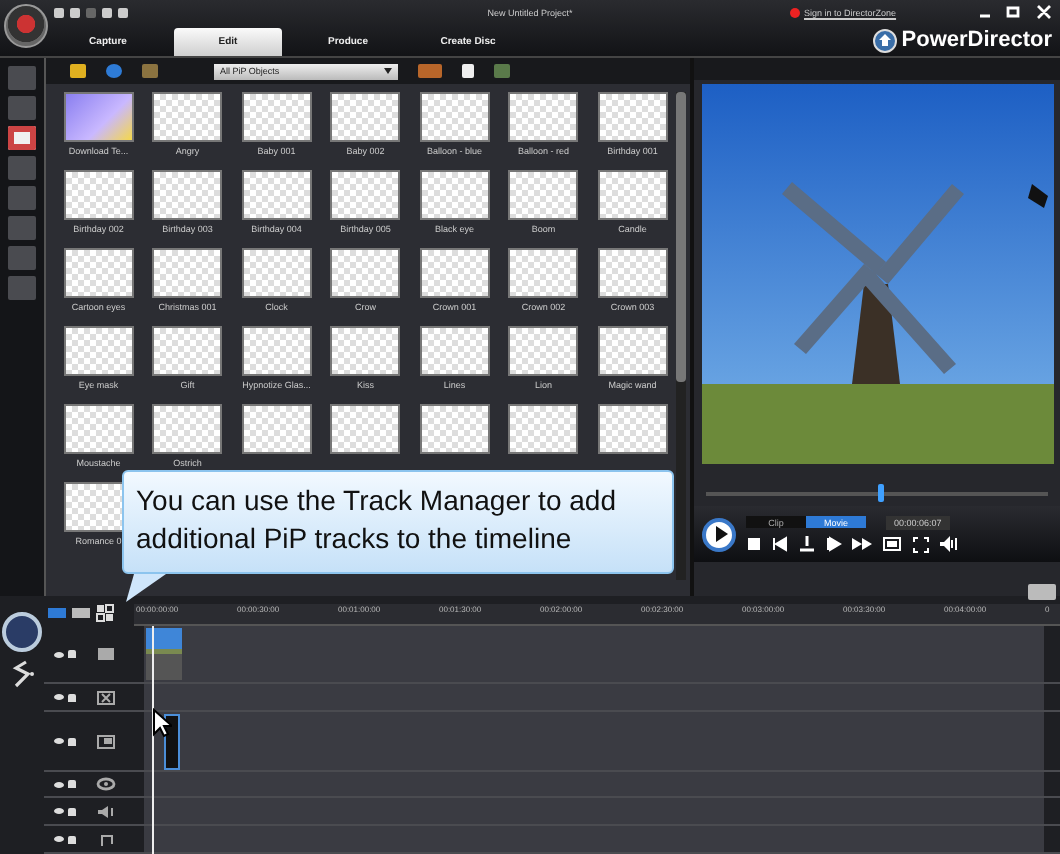 The image size is (1060, 854). What do you see at coordinates (388, 71) in the screenshot?
I see `caret-icon` at bounding box center [388, 71].